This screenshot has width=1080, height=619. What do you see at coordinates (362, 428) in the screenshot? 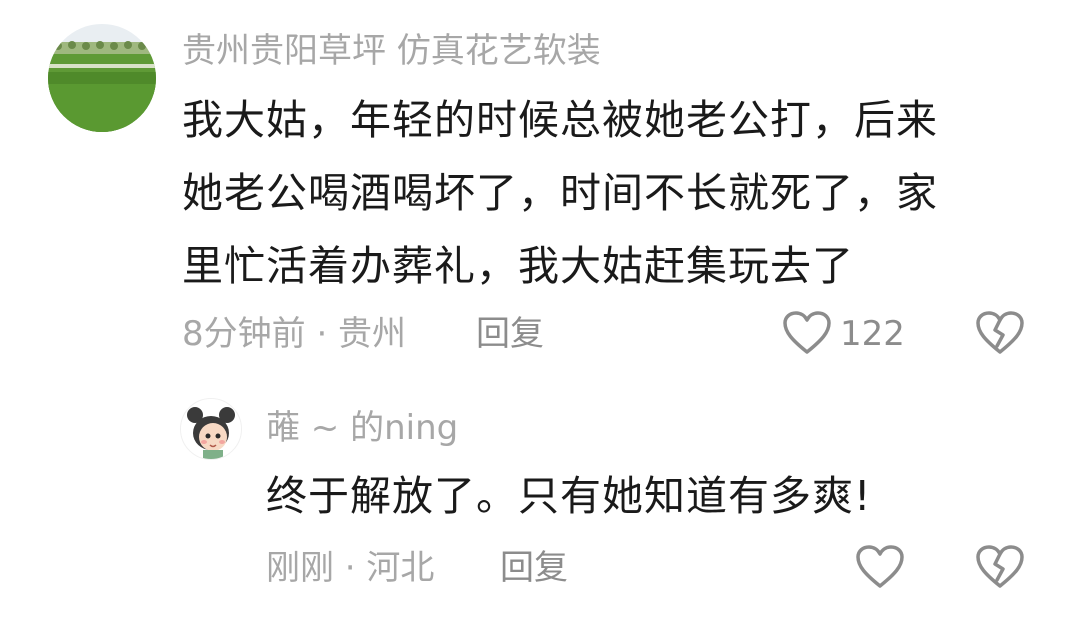
I see `username: 蓶 ~ 的ning` at bounding box center [362, 428].